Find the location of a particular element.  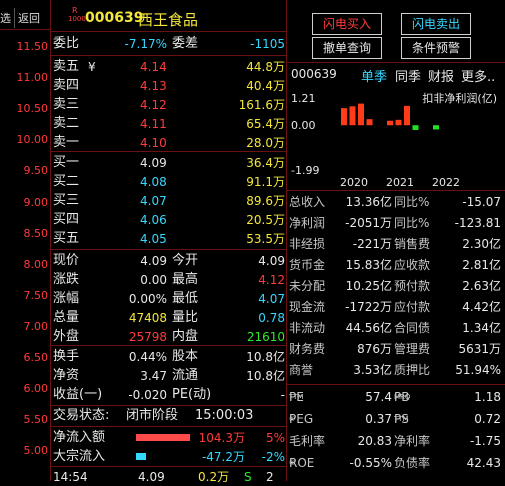

quote-label: 总量 is located at coordinates (66, 317).